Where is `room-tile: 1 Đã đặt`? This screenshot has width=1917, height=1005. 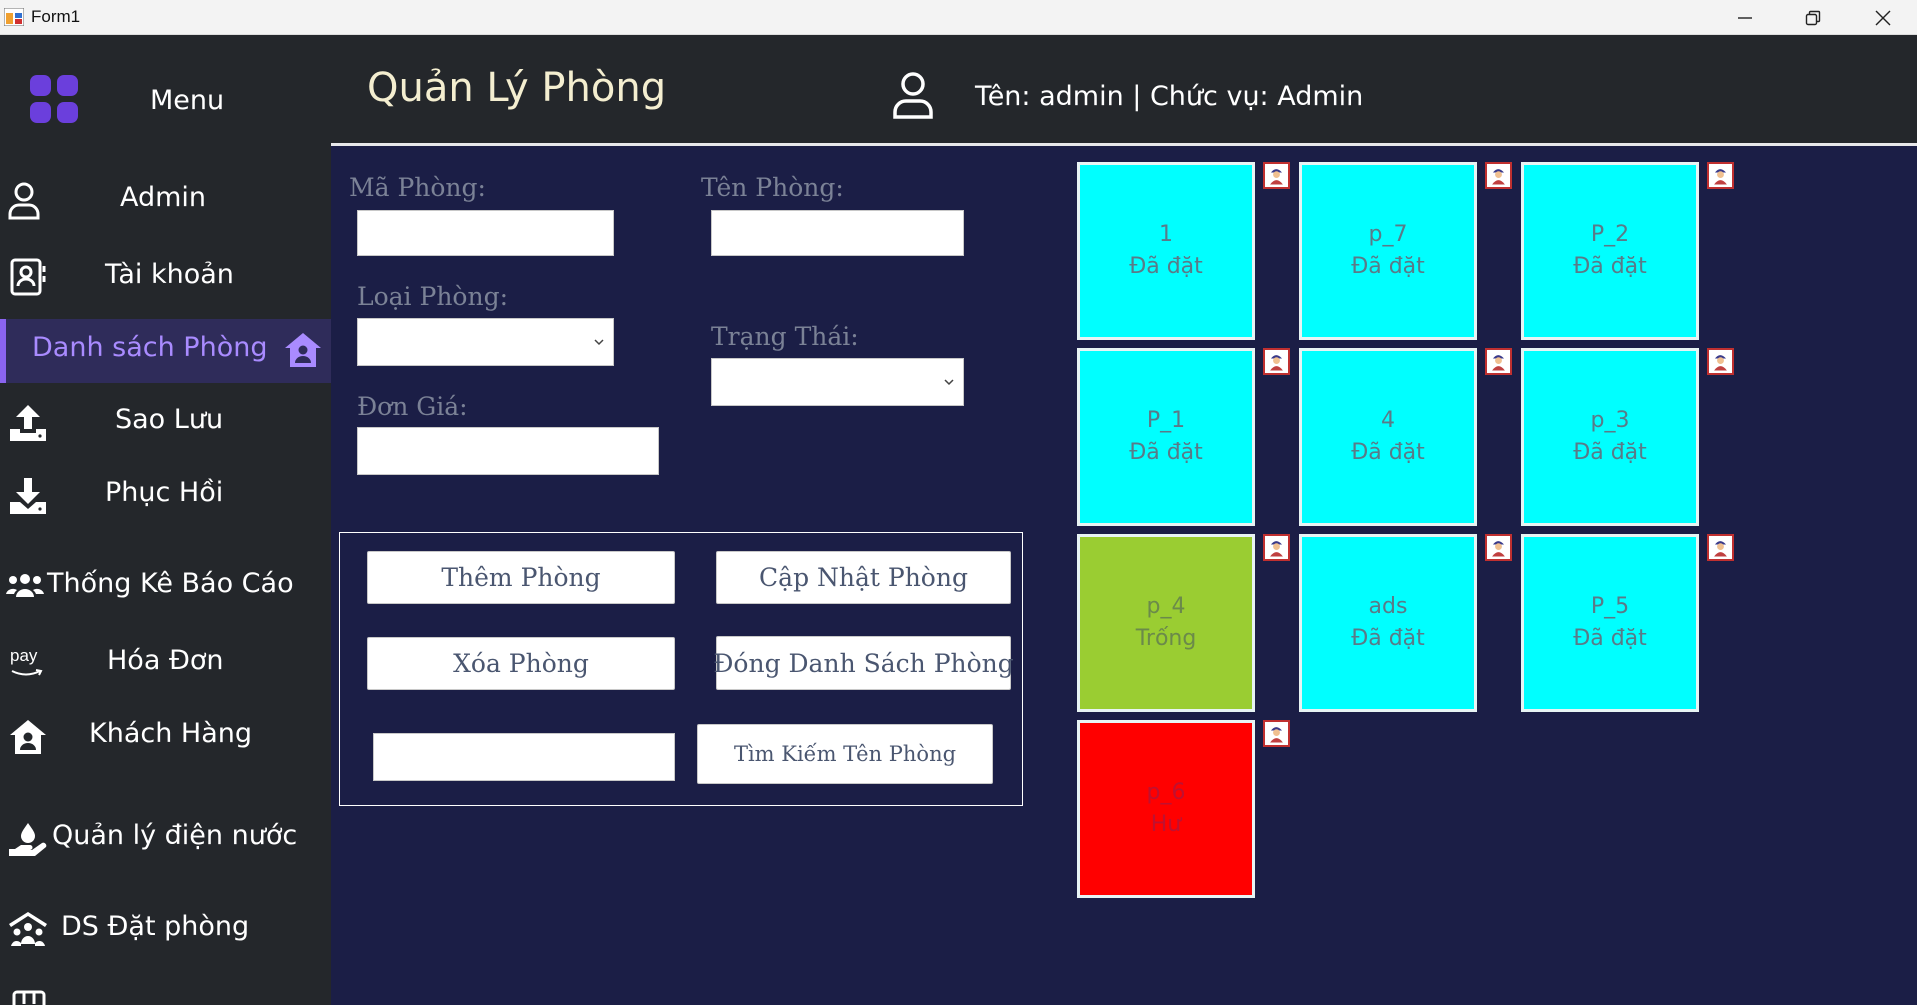
room-tile: 1 Đã đặt is located at coordinates (1166, 251).